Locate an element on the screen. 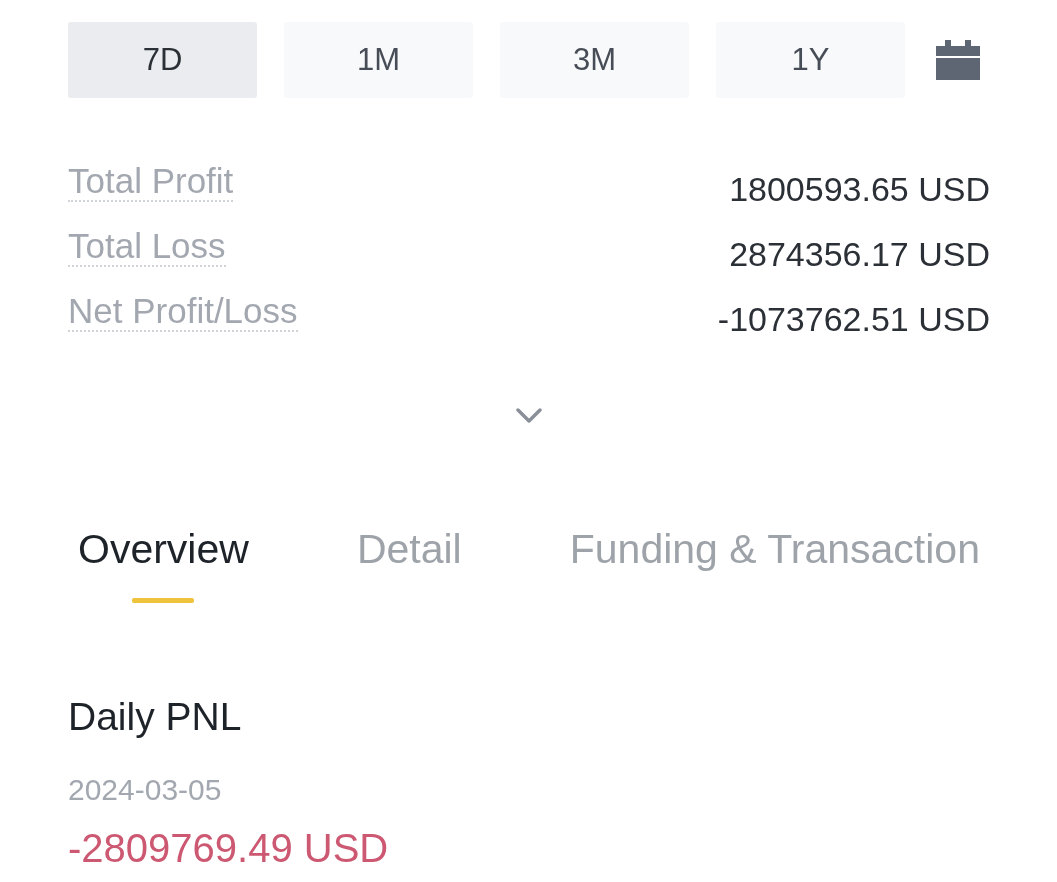  period-tab: 7D is located at coordinates (162, 60).